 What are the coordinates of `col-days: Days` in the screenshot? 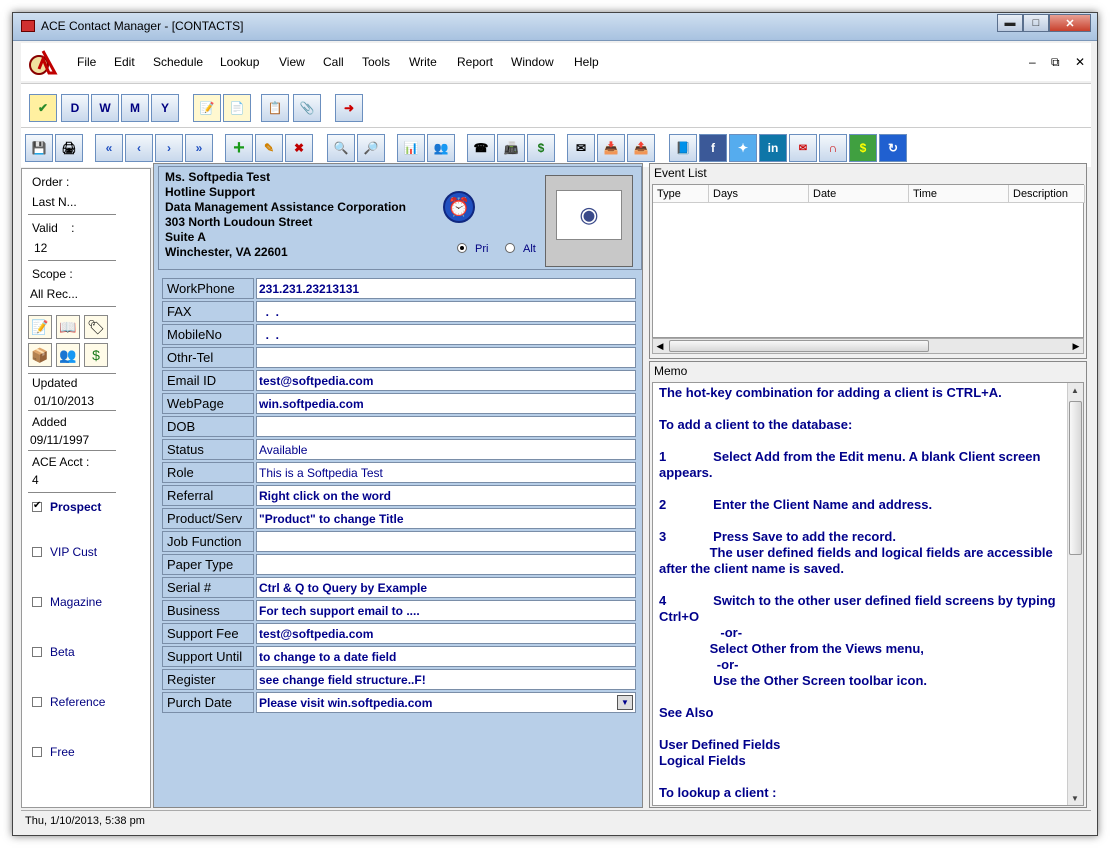 It's located at (759, 194).